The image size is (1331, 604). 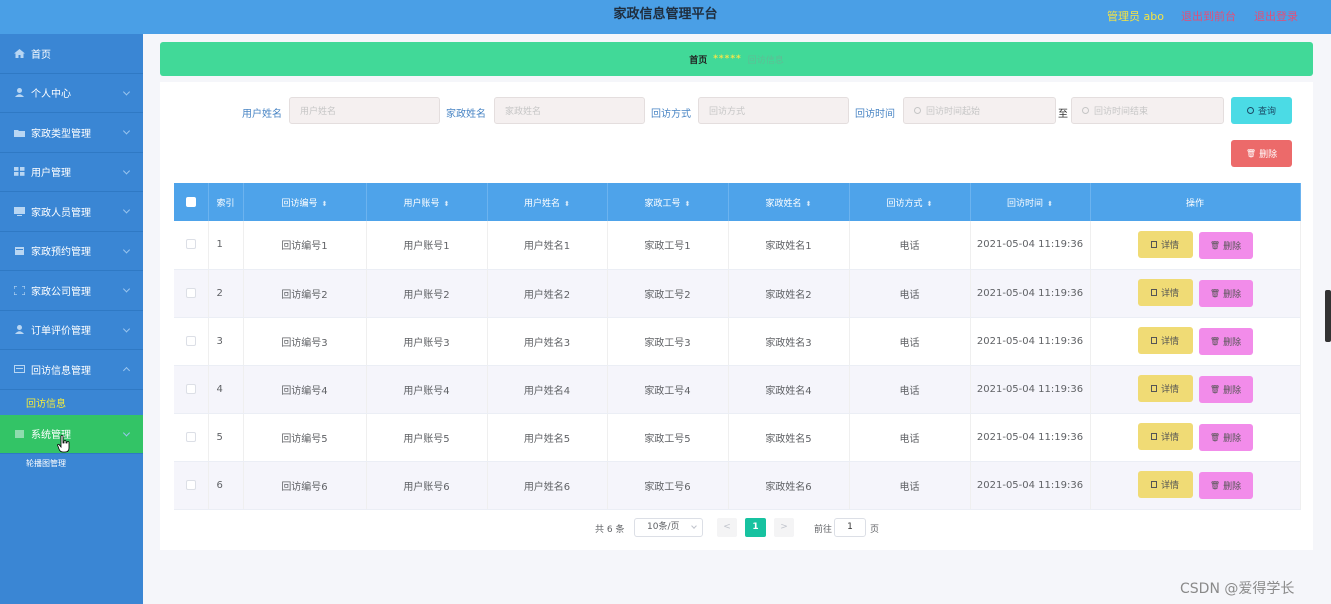 What do you see at coordinates (71, 54) in the screenshot?
I see `sidebar-item-home: 首页` at bounding box center [71, 54].